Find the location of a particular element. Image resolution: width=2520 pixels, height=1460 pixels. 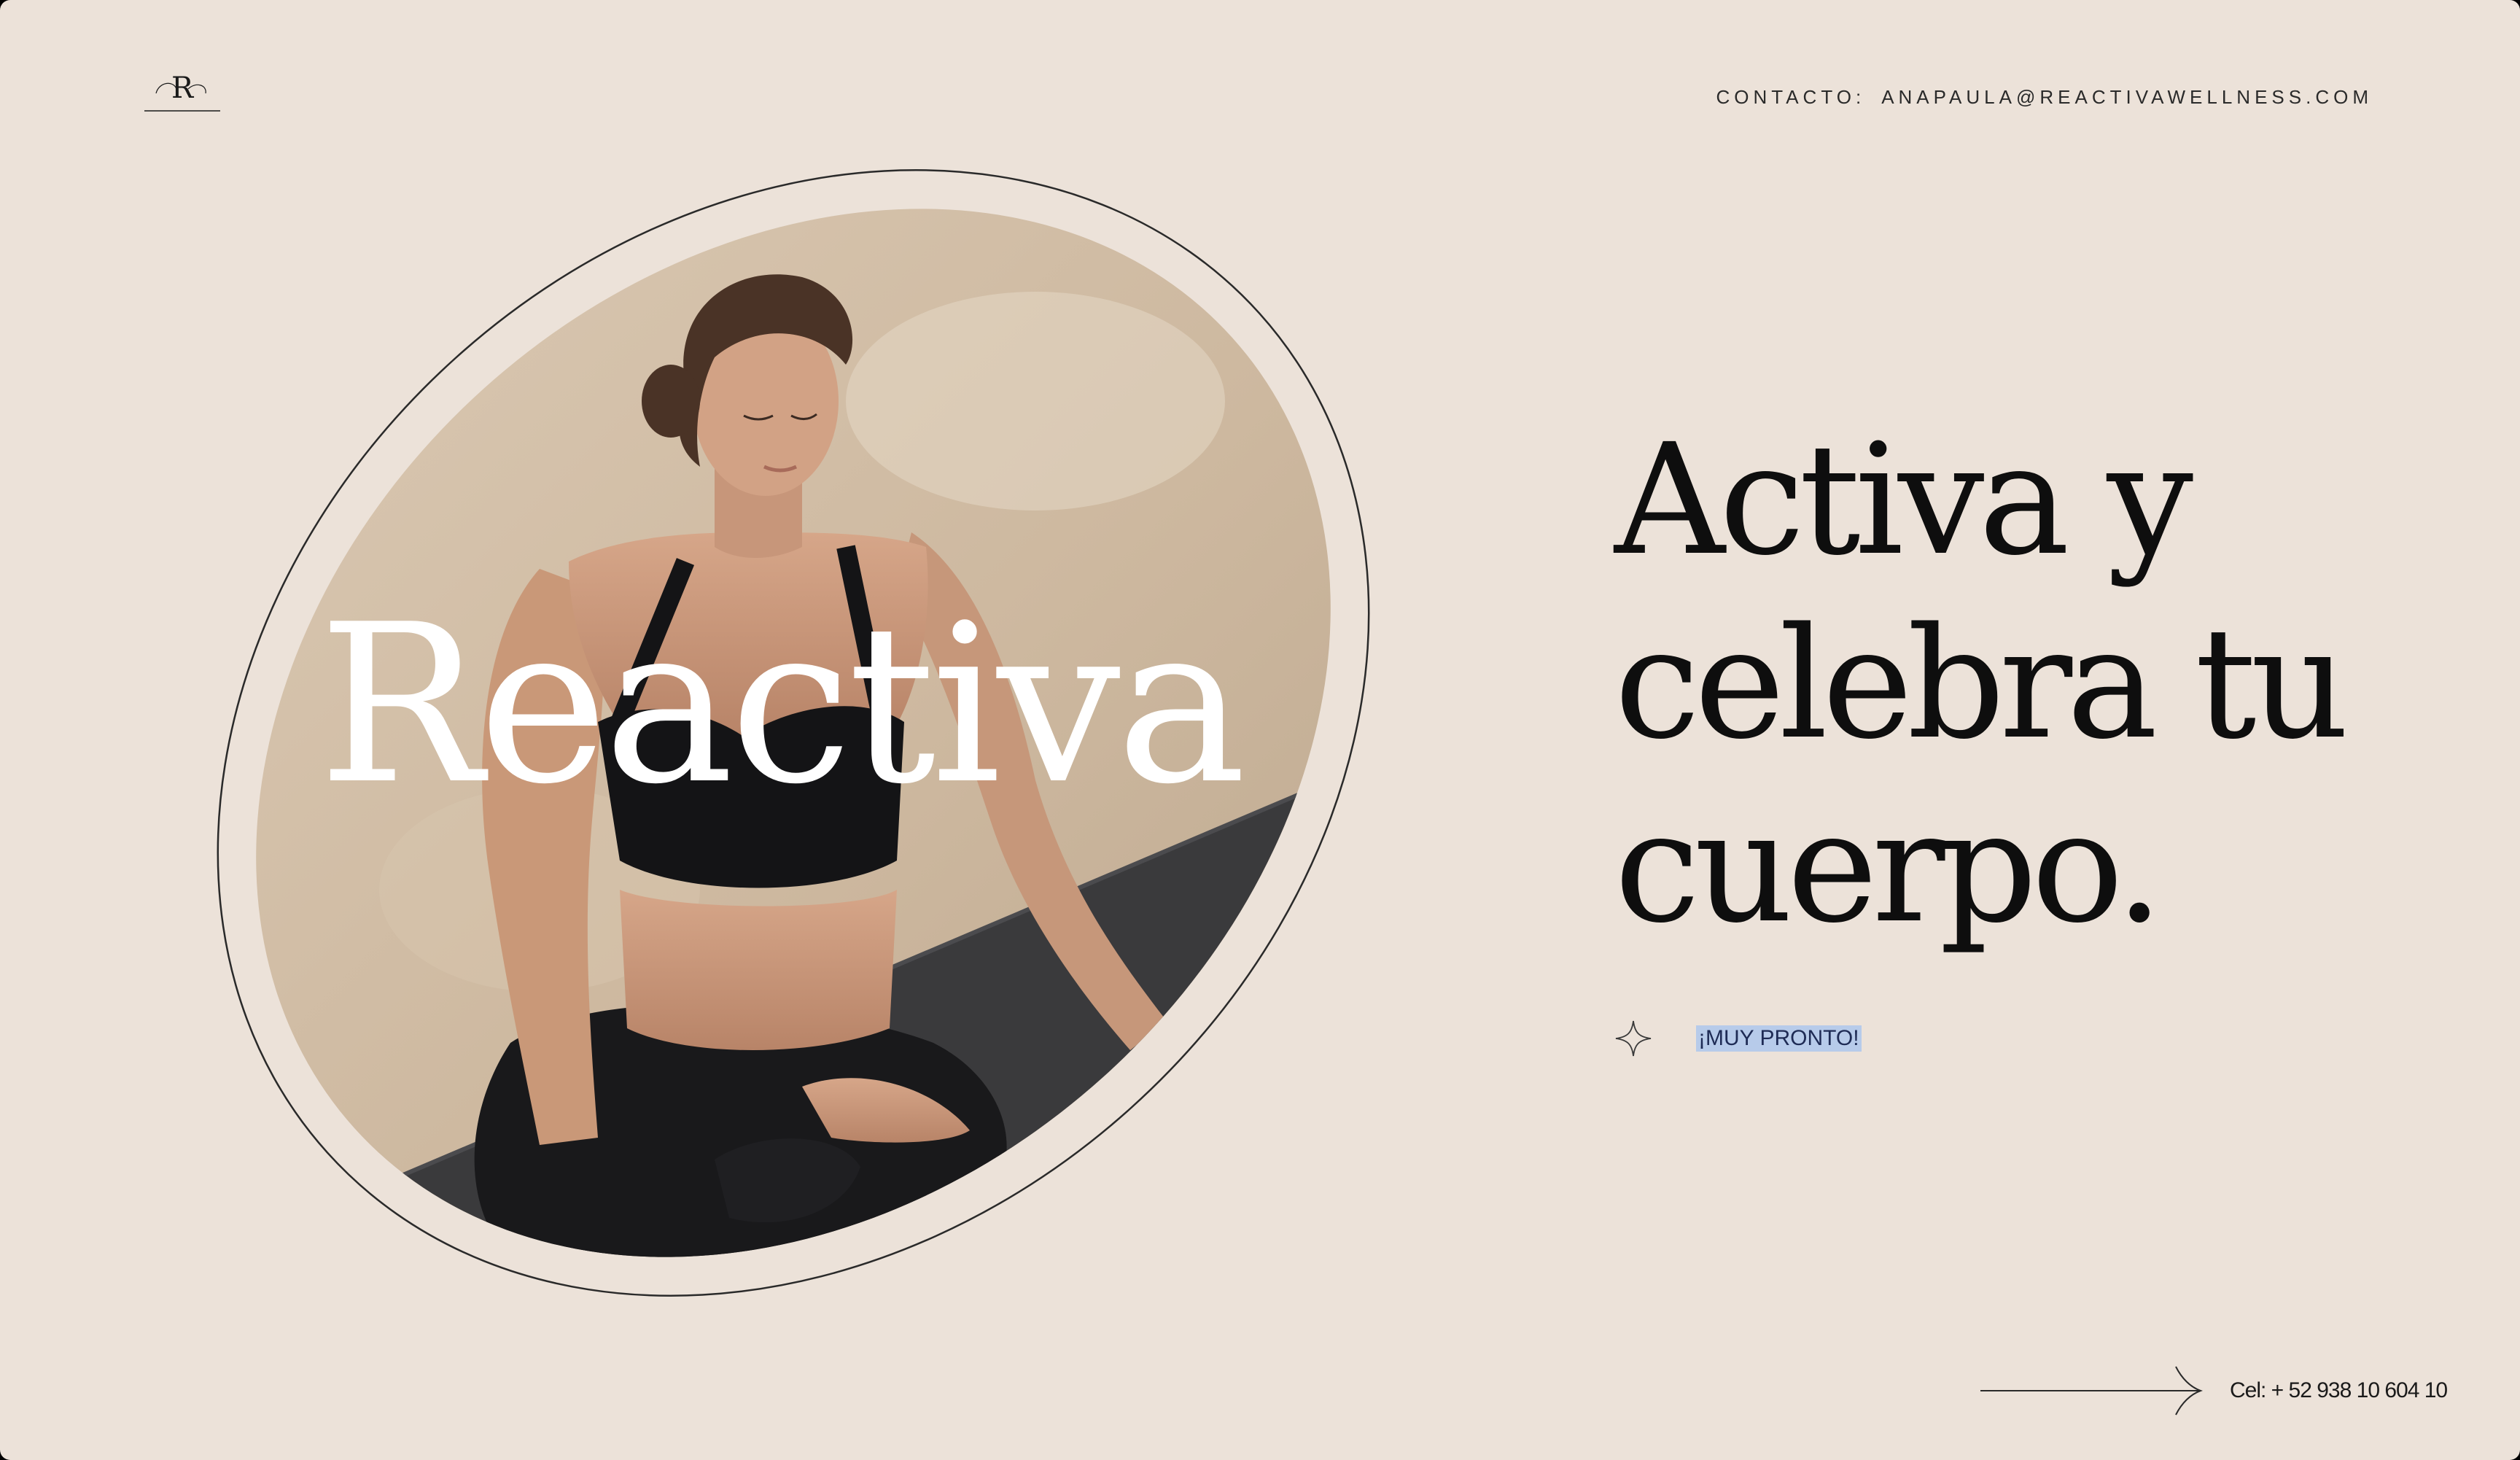

arrow-right-icon is located at coordinates (2091, 1391).